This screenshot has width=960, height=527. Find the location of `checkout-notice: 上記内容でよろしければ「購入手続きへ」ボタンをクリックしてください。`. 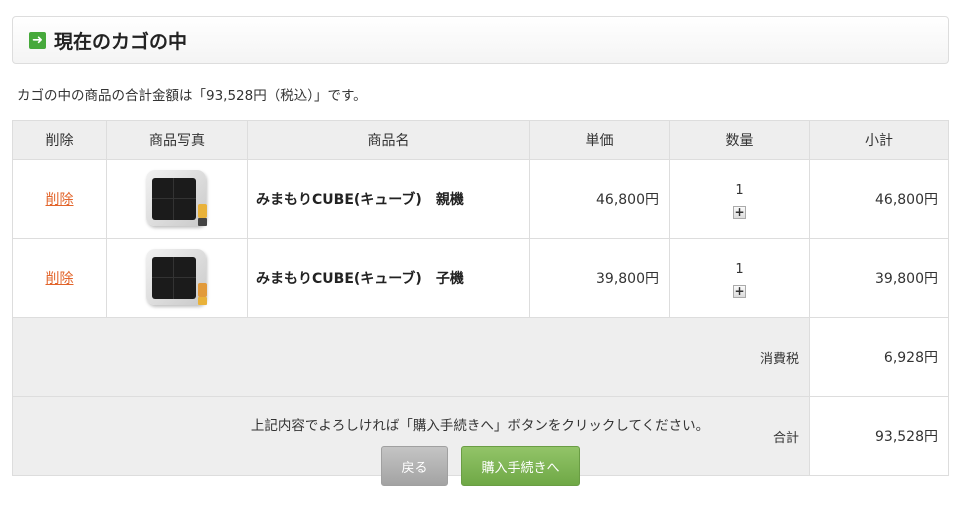

checkout-notice: 上記内容でよろしければ「購入手続きへ」ボタンをクリックしてください。 is located at coordinates (480, 426).